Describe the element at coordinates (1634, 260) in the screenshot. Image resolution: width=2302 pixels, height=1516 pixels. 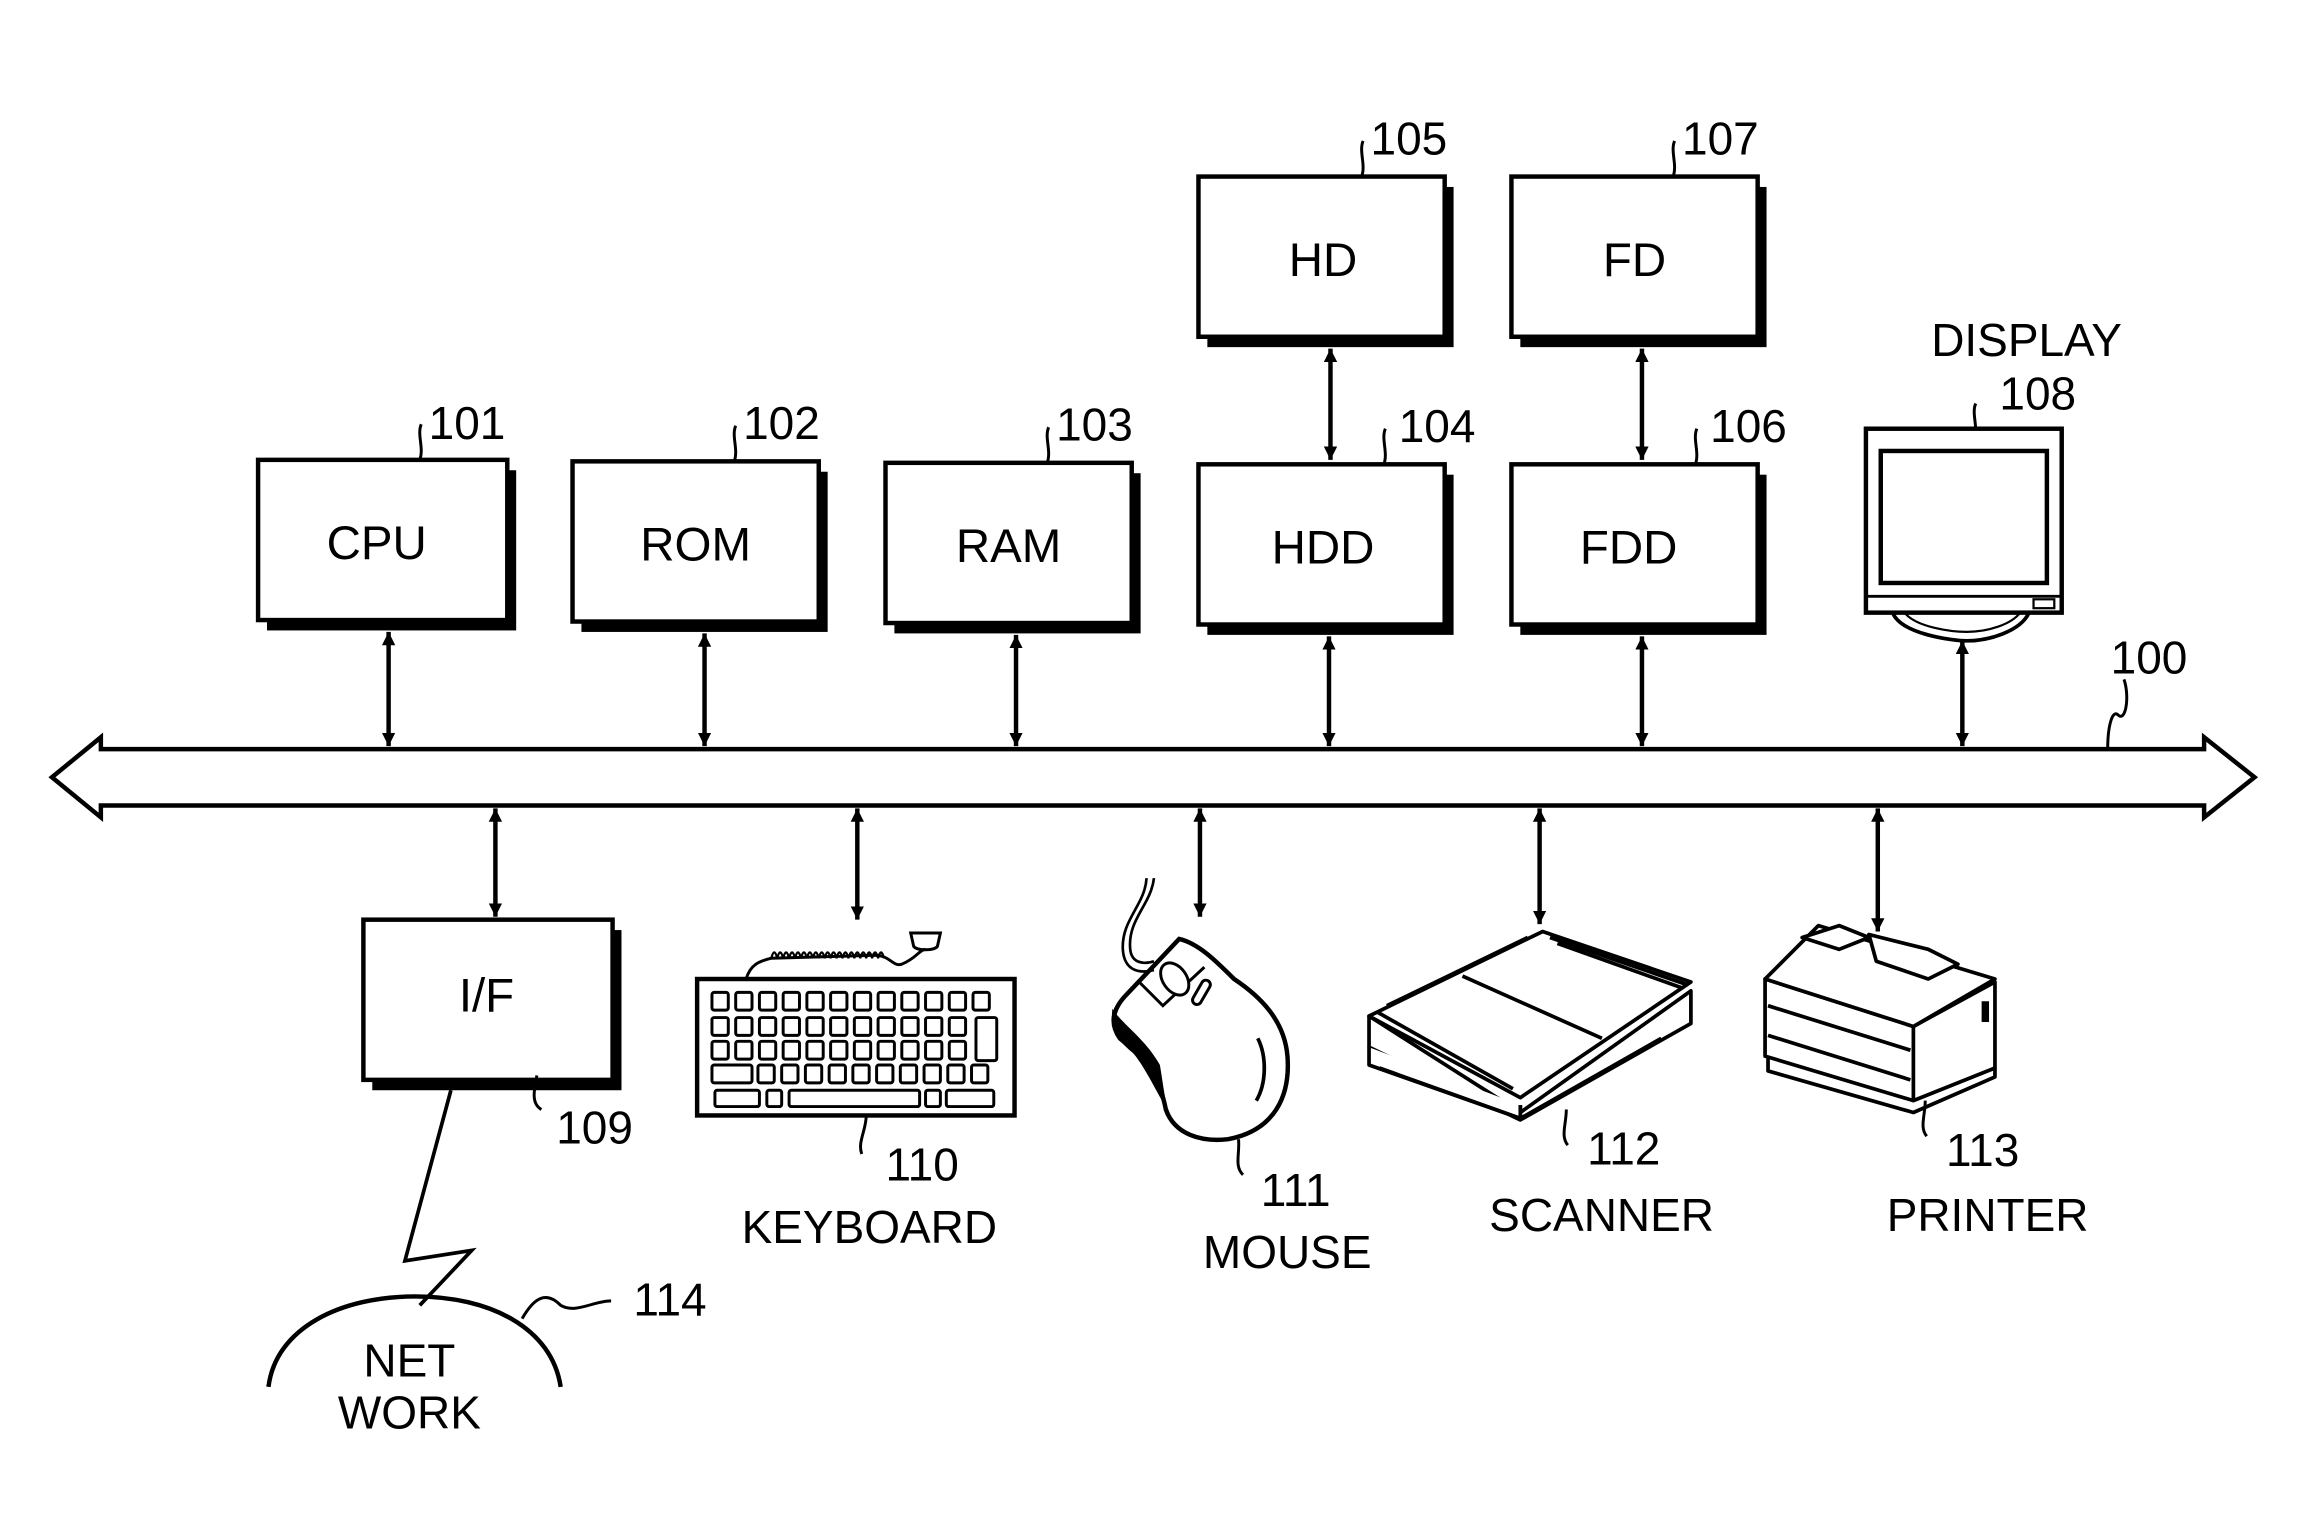
I see `block-fd-label: FD` at that location.